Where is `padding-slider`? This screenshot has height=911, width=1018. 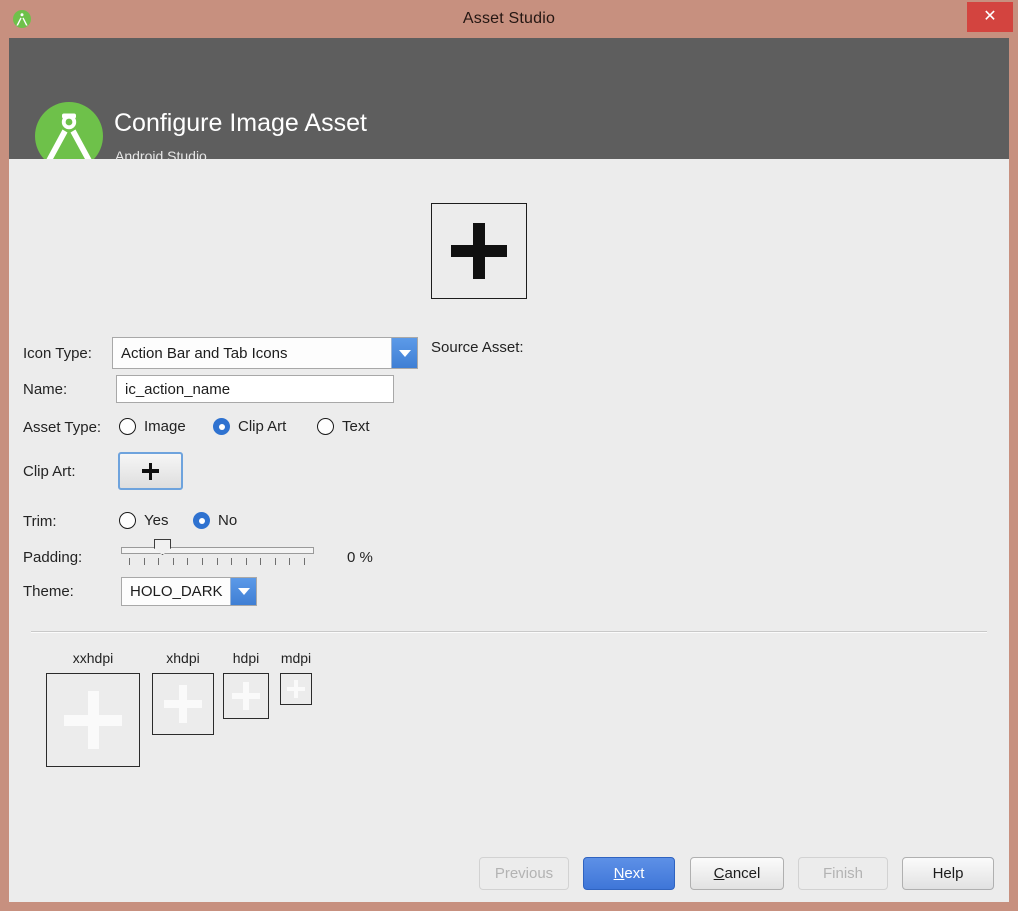 padding-slider is located at coordinates (217, 552).